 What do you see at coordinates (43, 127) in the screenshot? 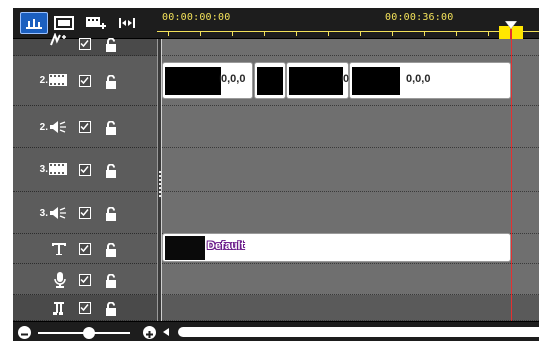
I see `track-number: 2.` at bounding box center [43, 127].